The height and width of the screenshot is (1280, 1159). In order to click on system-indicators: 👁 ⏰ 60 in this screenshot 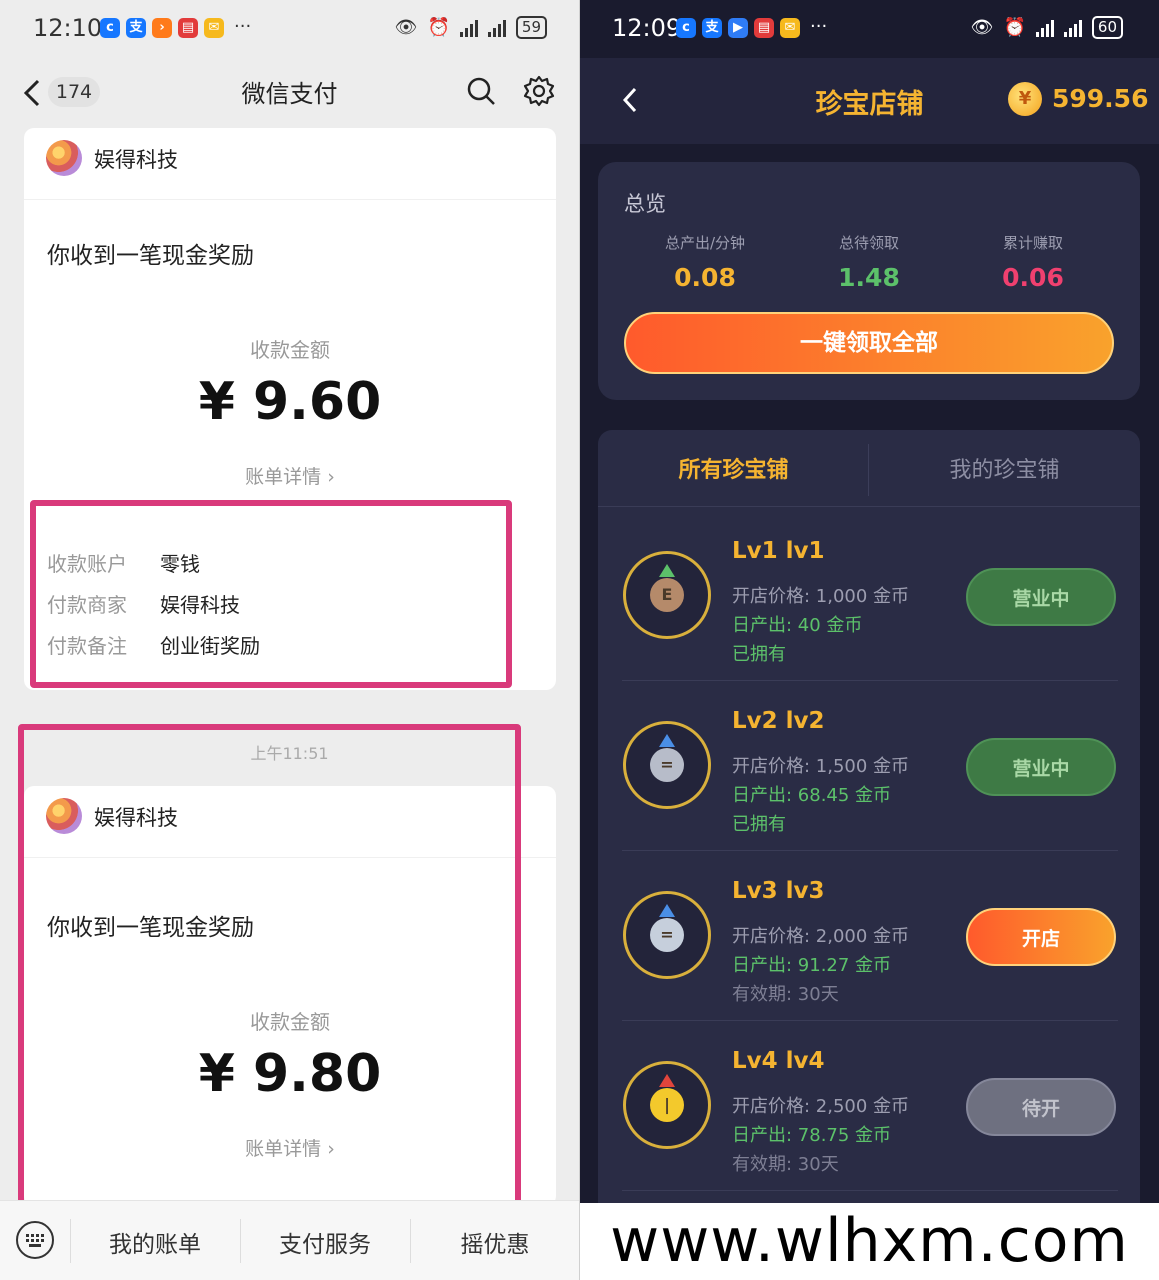, I will do `click(1047, 27)`.